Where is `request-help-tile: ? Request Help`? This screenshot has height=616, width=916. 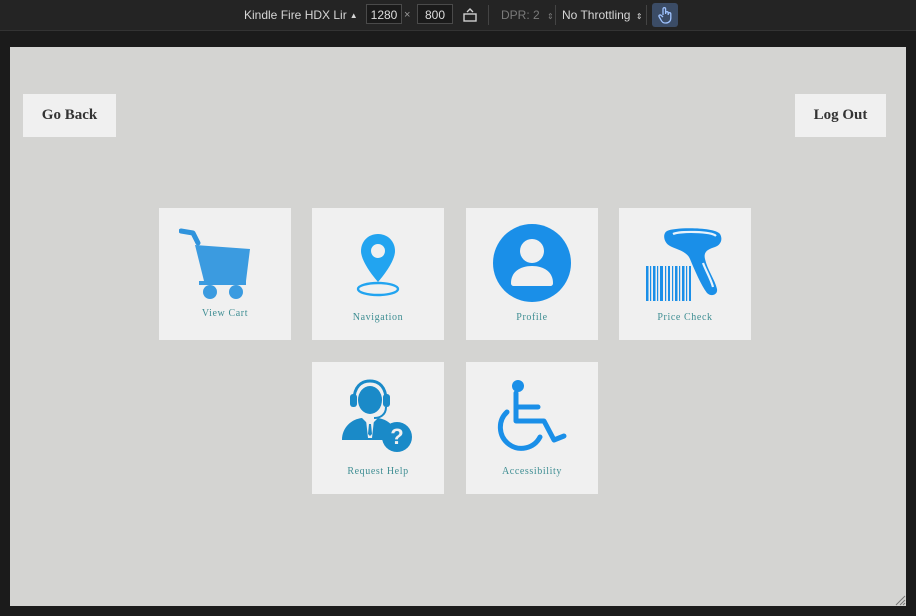 request-help-tile: ? Request Help is located at coordinates (378, 428).